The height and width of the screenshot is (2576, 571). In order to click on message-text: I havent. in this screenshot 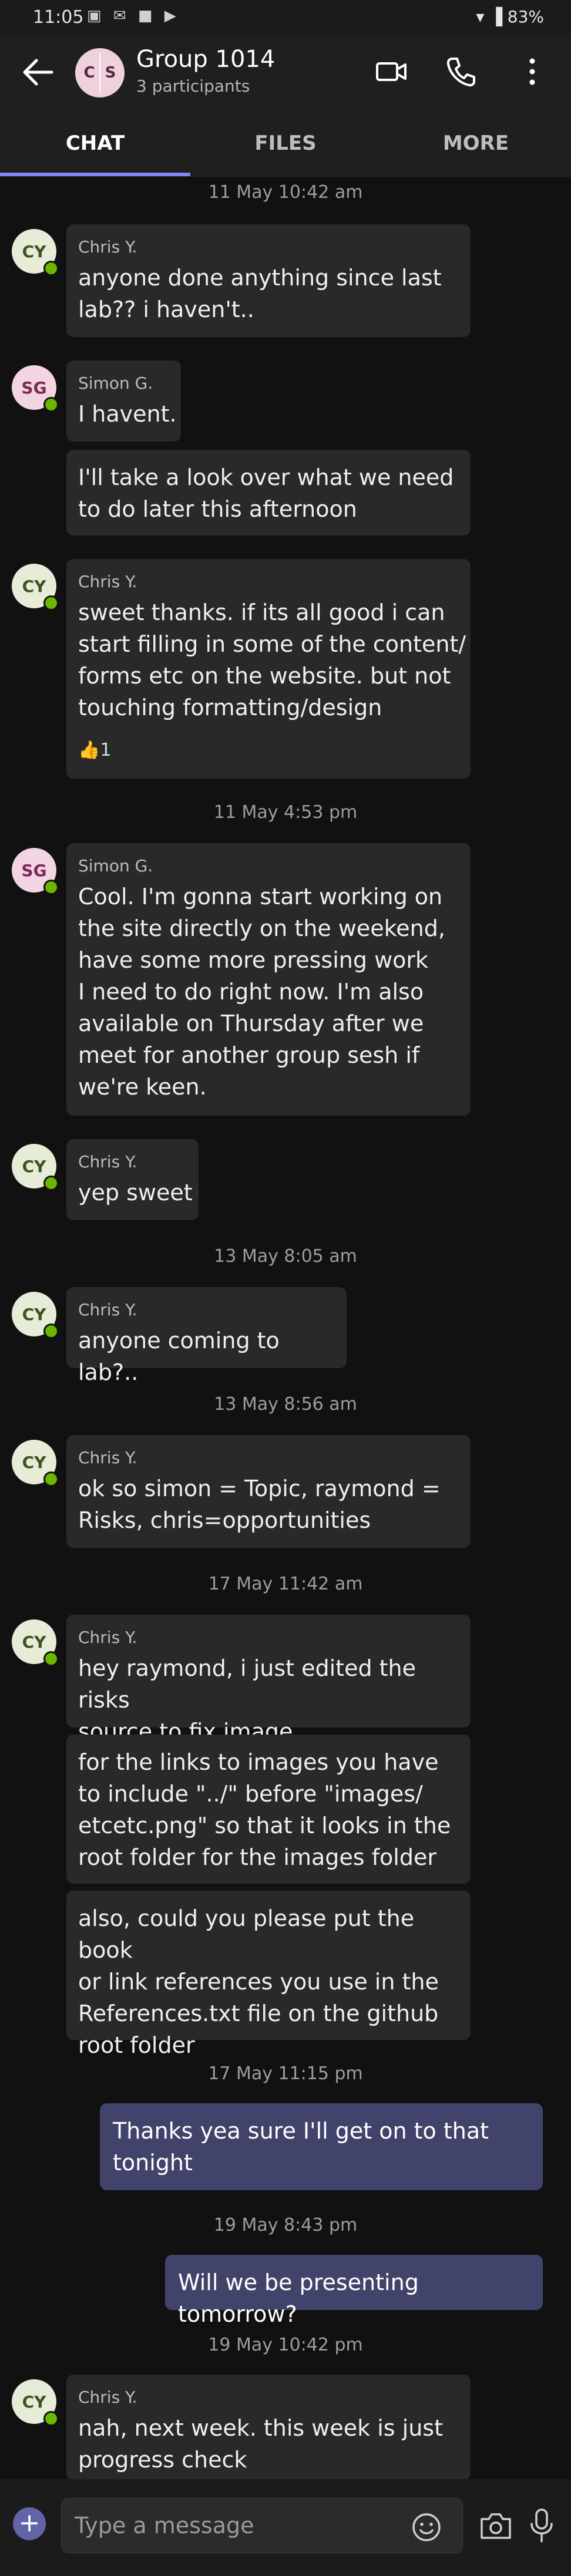, I will do `click(127, 414)`.